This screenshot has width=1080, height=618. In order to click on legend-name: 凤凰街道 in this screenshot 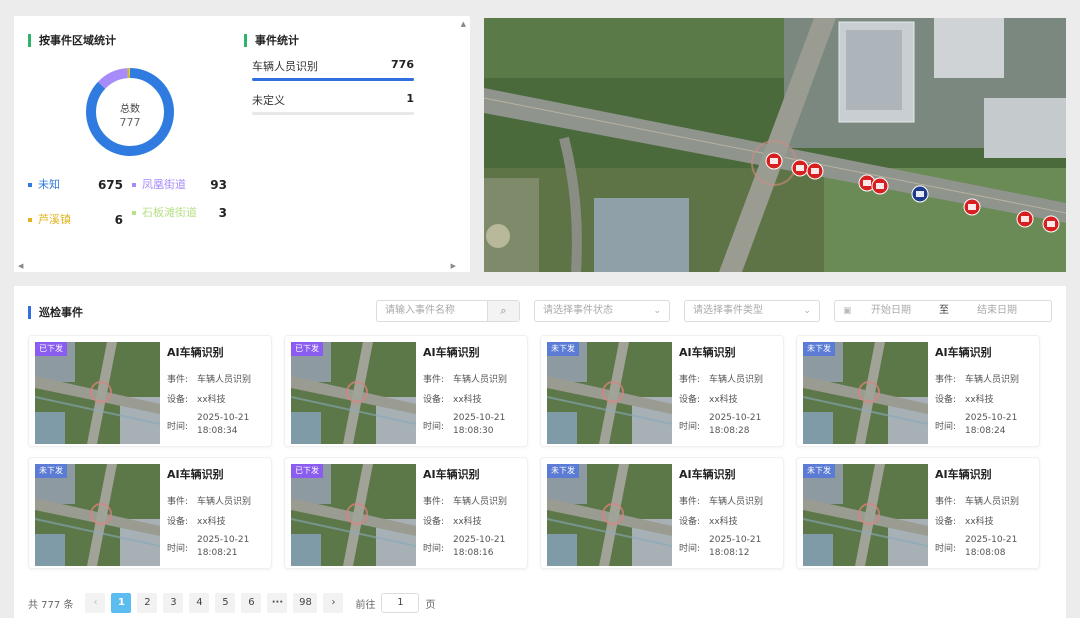, I will do `click(164, 184)`.